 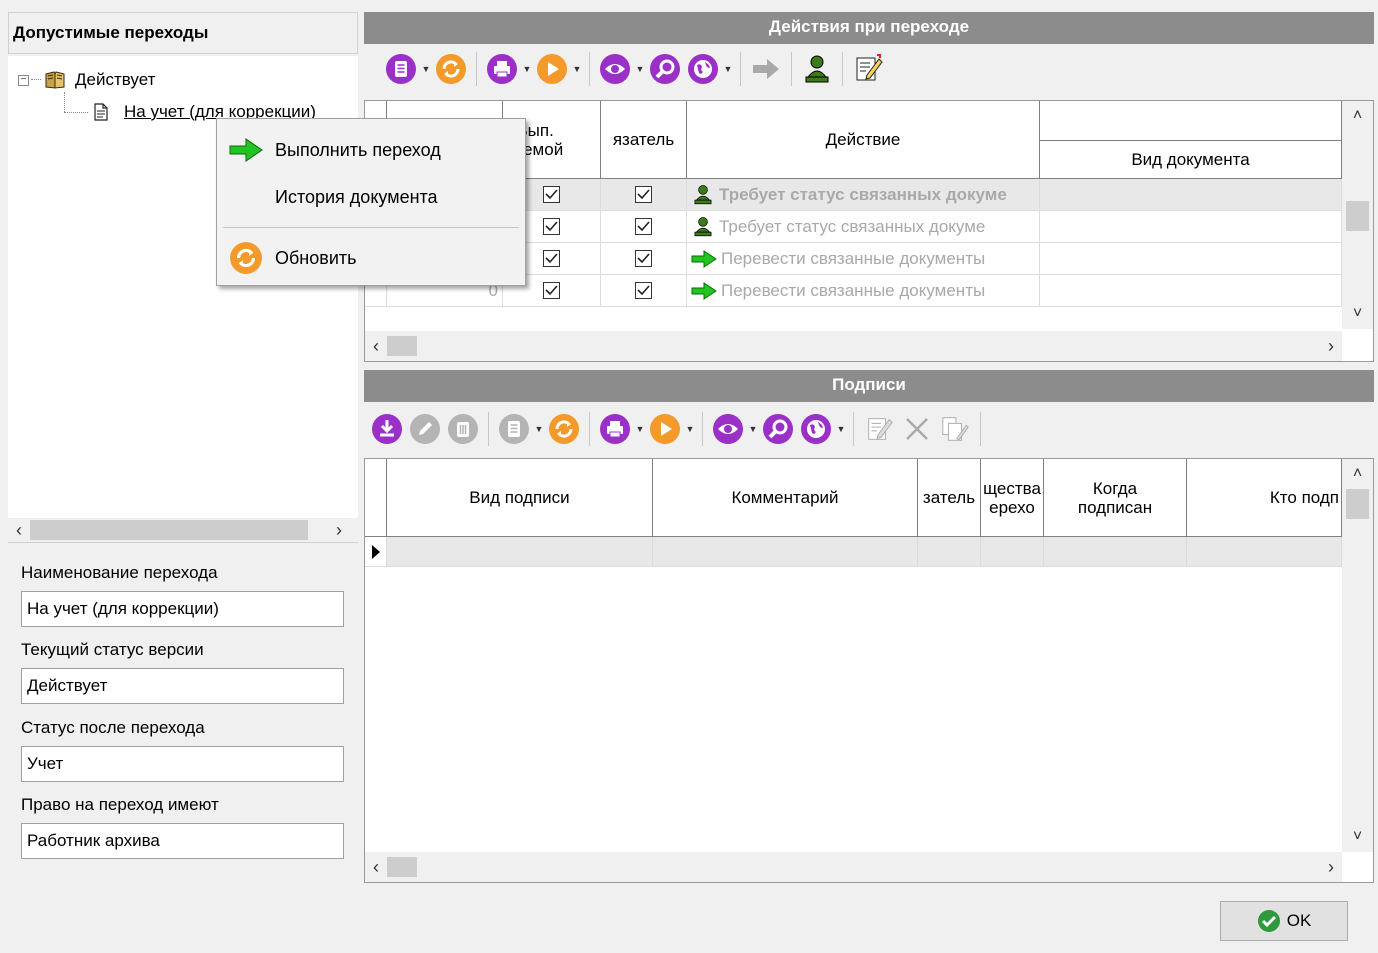 What do you see at coordinates (1115, 498) in the screenshot?
I see `column-header-when-signed: Когда подписан` at bounding box center [1115, 498].